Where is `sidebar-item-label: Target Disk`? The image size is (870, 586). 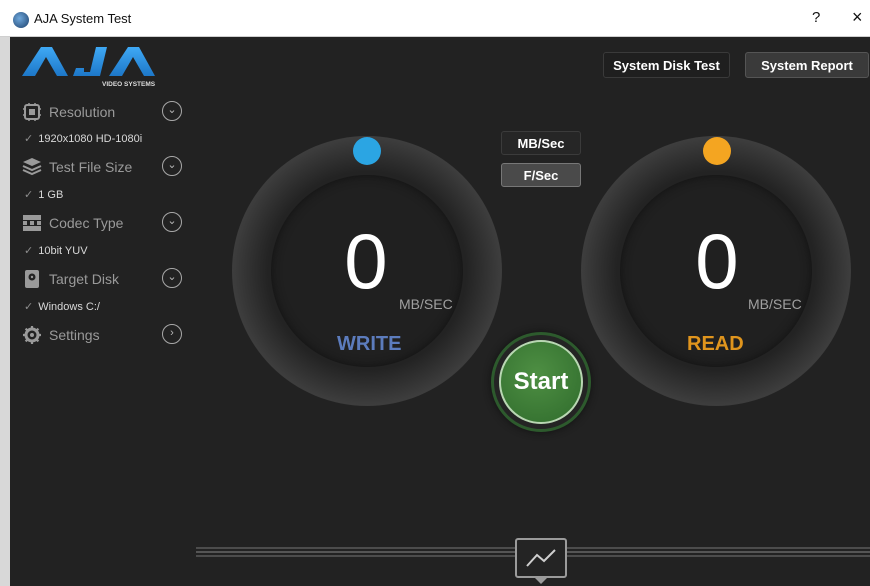 sidebar-item-label: Target Disk is located at coordinates (84, 279).